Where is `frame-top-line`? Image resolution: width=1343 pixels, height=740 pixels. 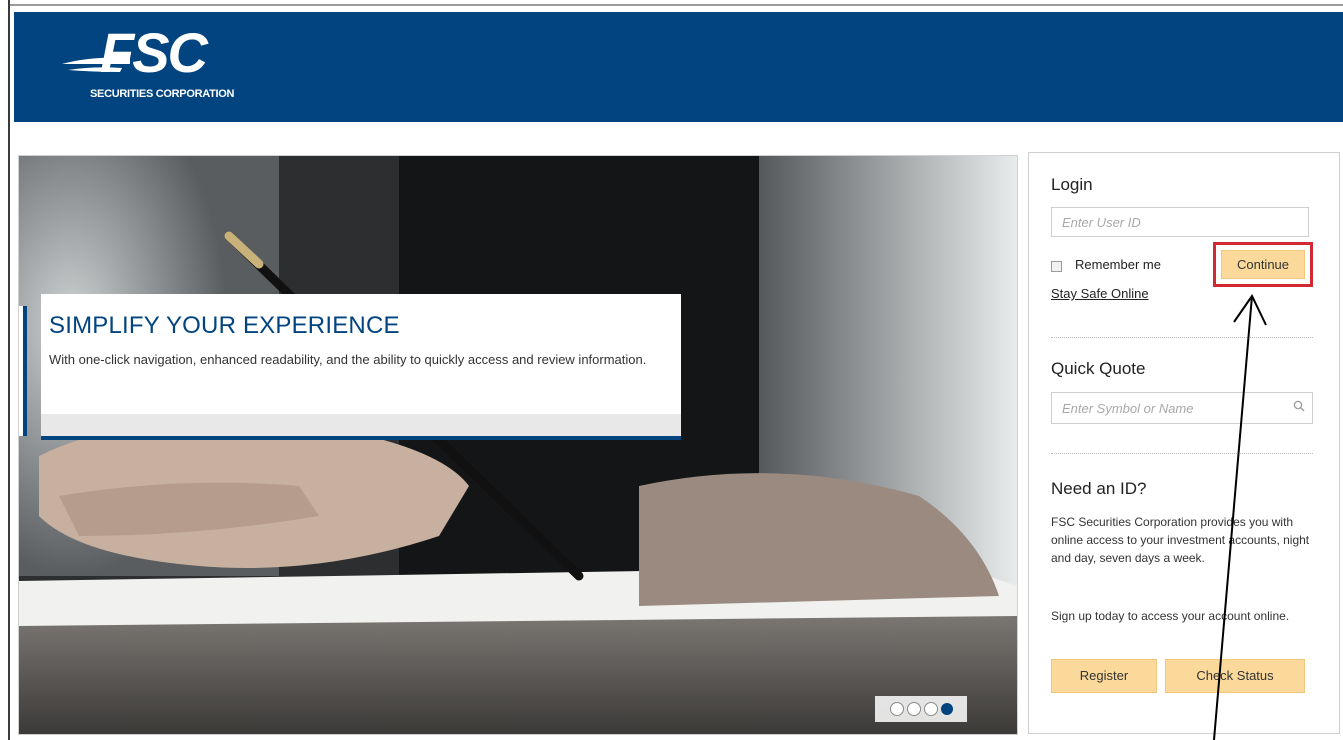 frame-top-line is located at coordinates (675, 5).